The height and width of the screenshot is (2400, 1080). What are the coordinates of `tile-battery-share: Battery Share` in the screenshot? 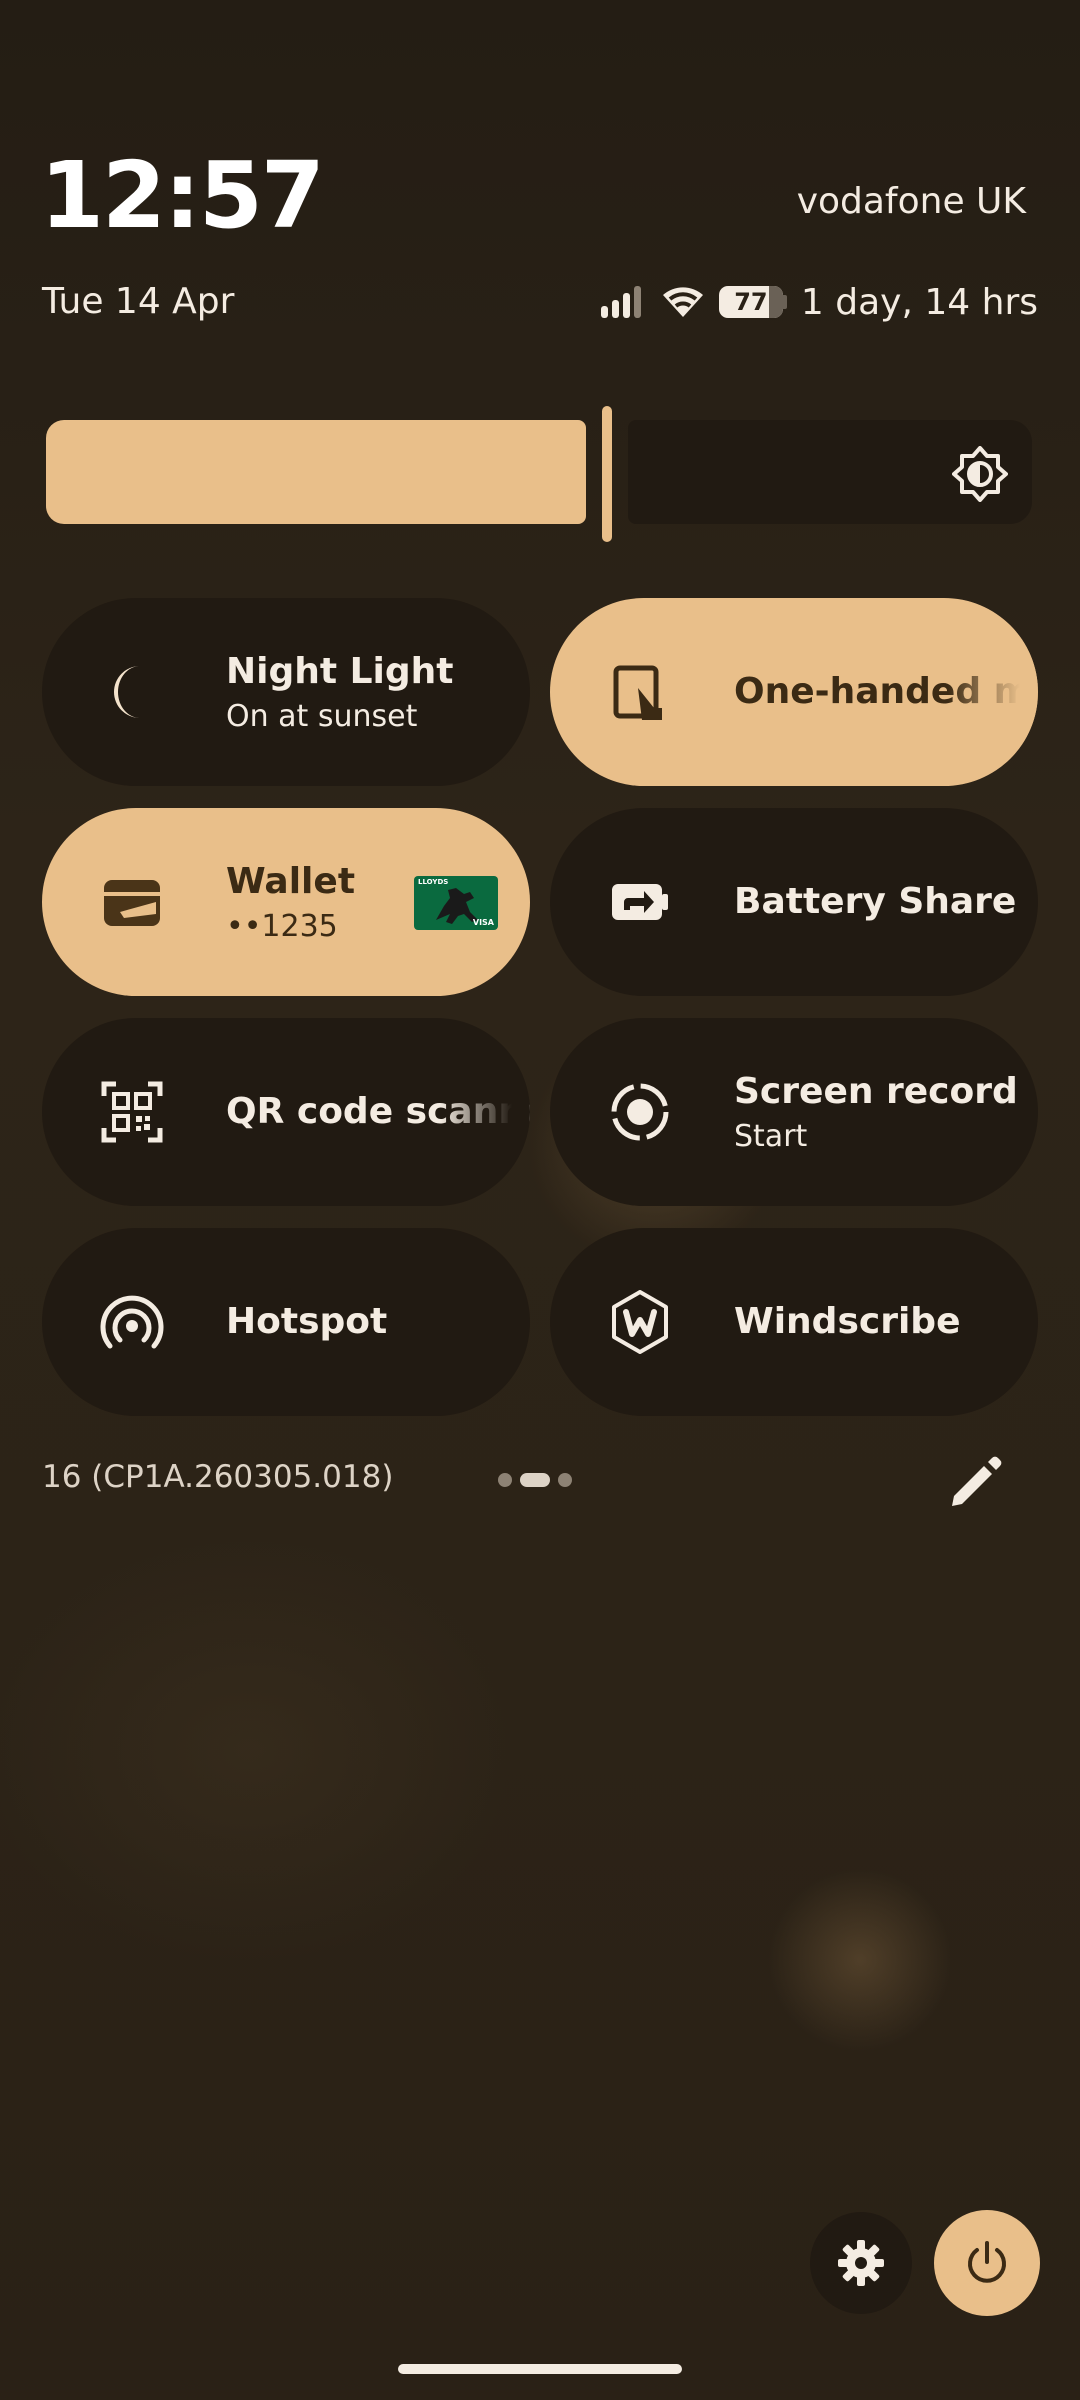 It's located at (794, 902).